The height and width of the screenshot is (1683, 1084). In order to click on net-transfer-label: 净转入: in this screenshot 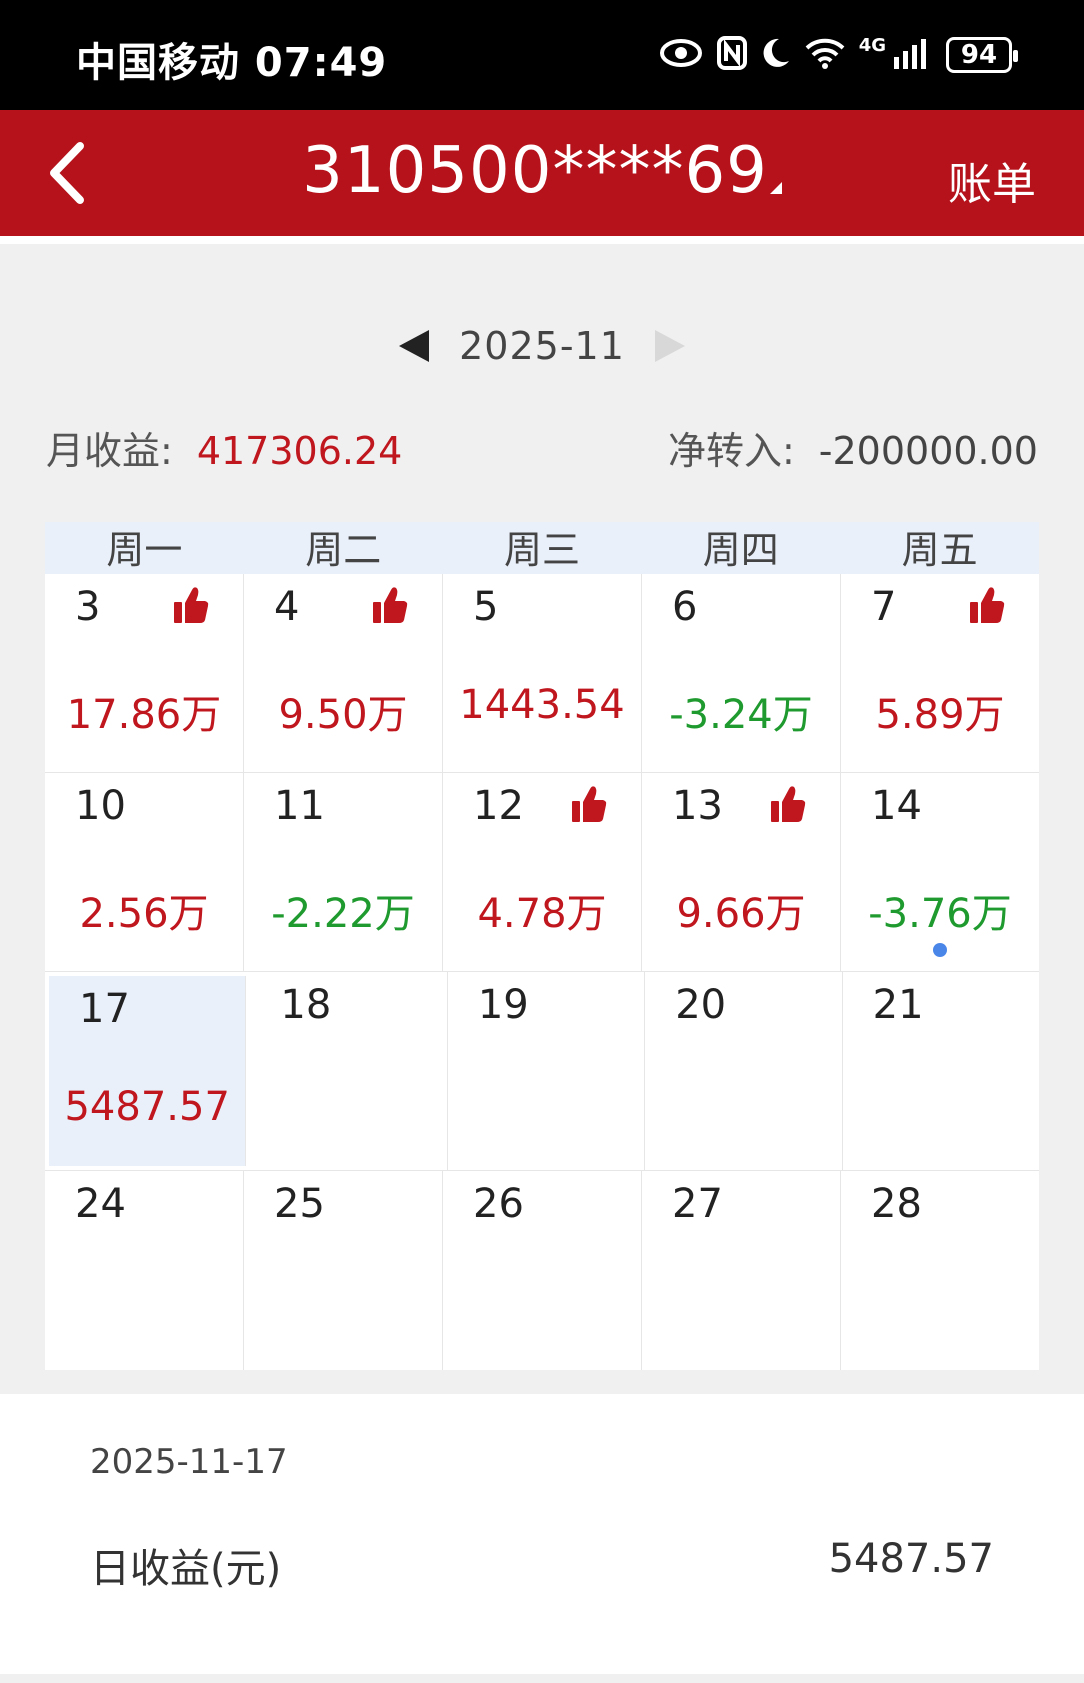, I will do `click(731, 451)`.